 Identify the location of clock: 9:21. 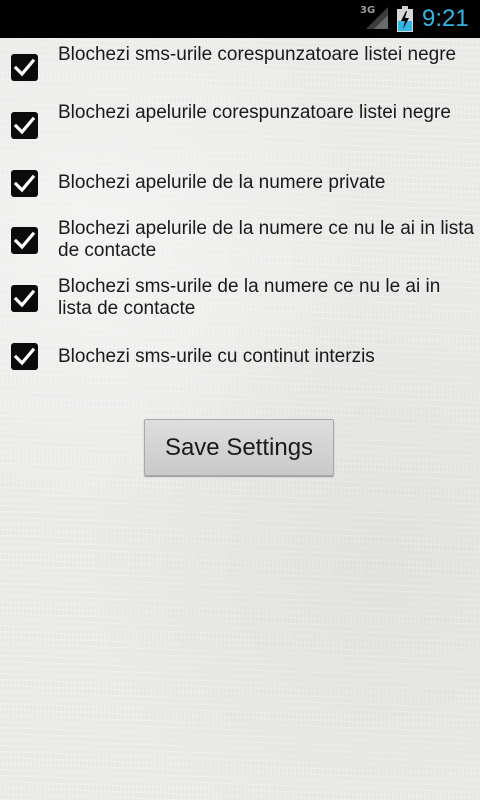
(445, 18).